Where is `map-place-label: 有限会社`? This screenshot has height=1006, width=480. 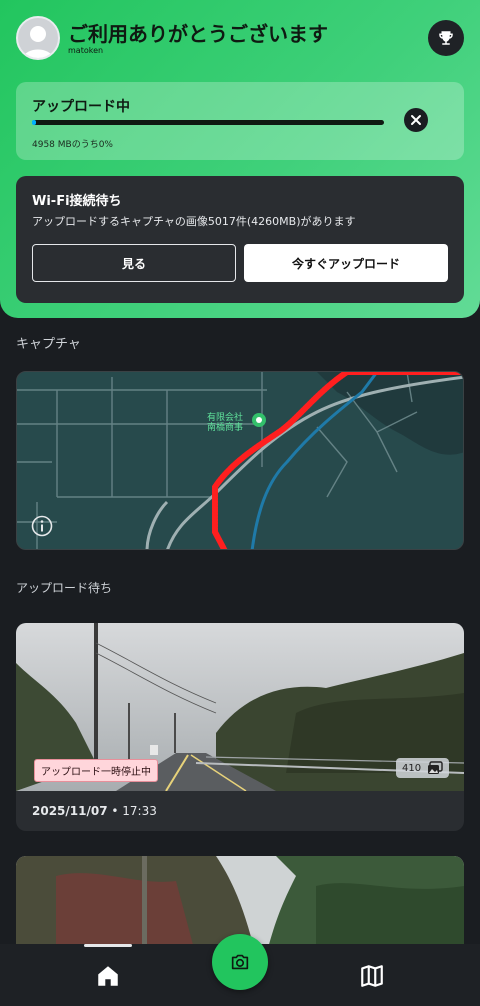
map-place-label: 有限会社 is located at coordinates (225, 417).